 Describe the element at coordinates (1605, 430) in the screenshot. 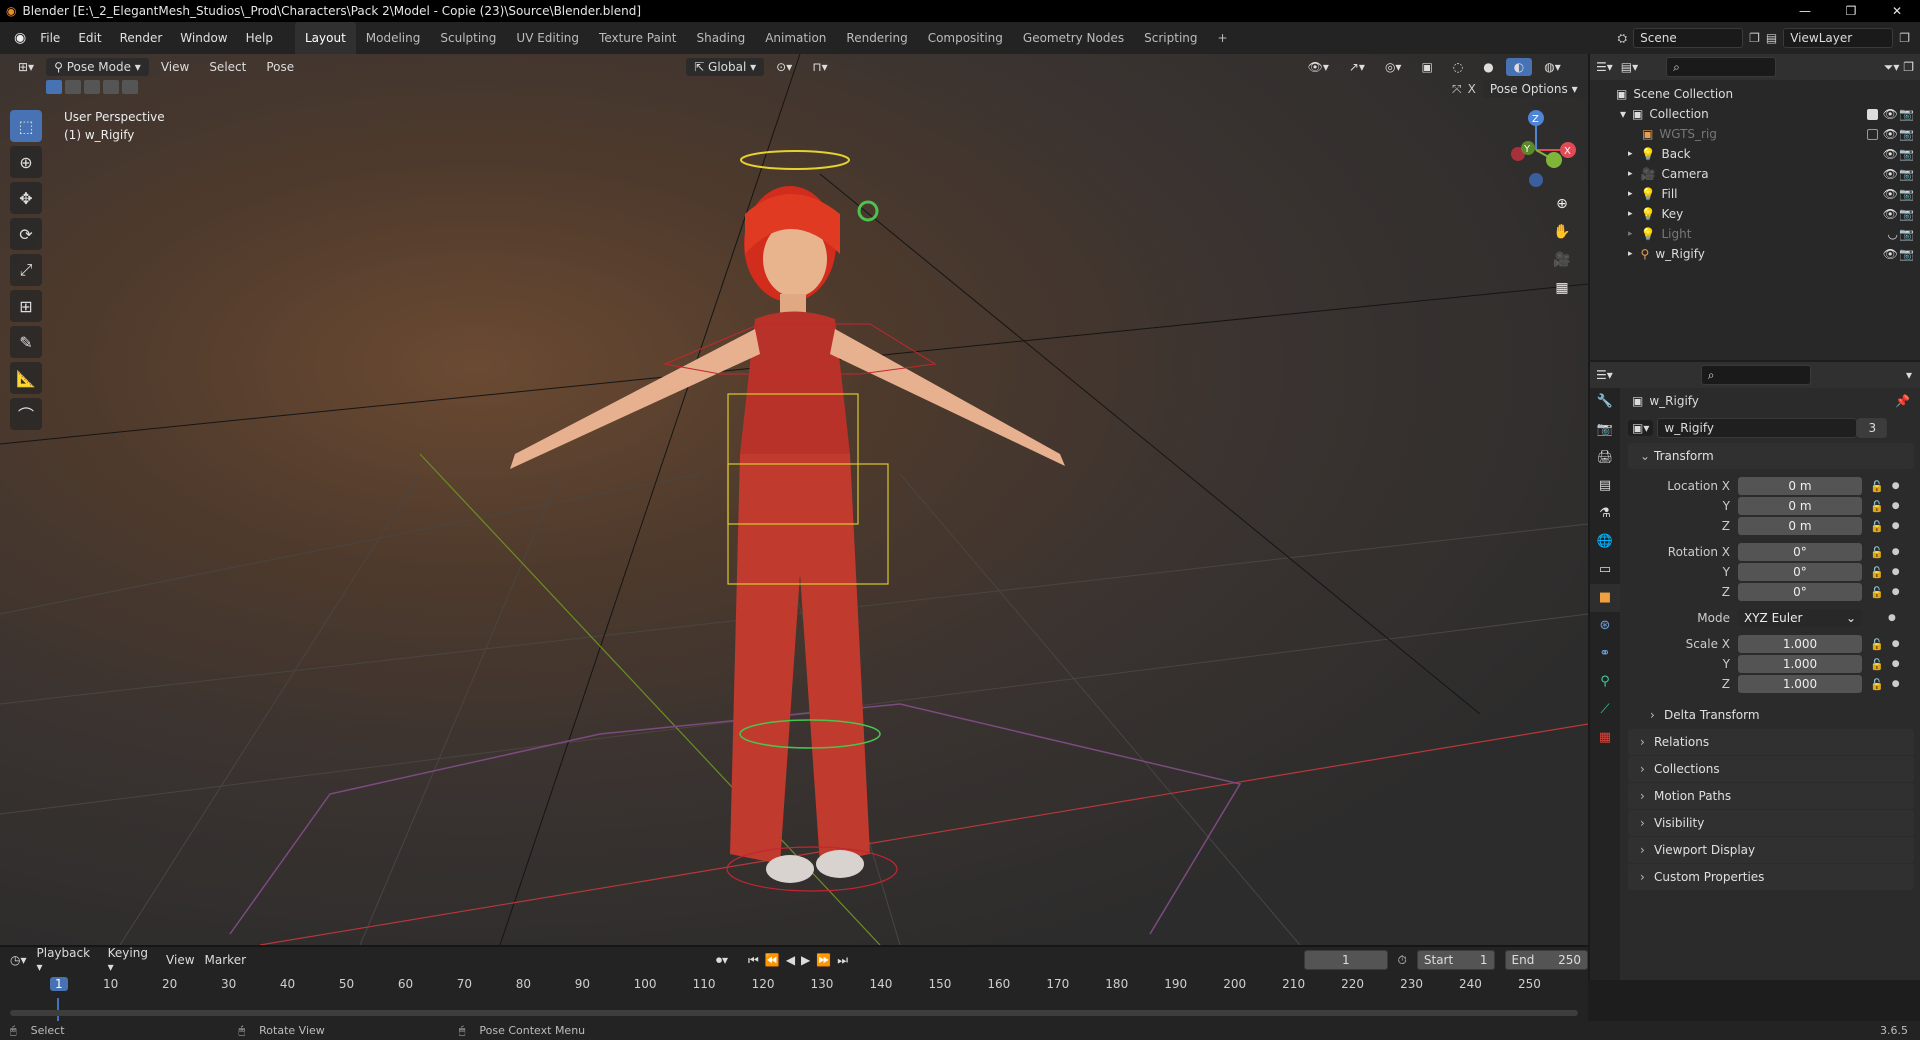

I see `render-tab-icon: 📷` at that location.